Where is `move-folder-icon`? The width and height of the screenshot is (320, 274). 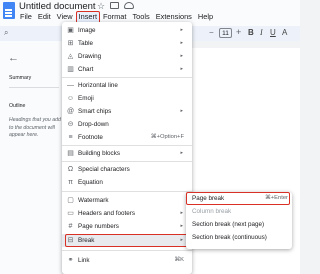 move-folder-icon is located at coordinates (114, 5).